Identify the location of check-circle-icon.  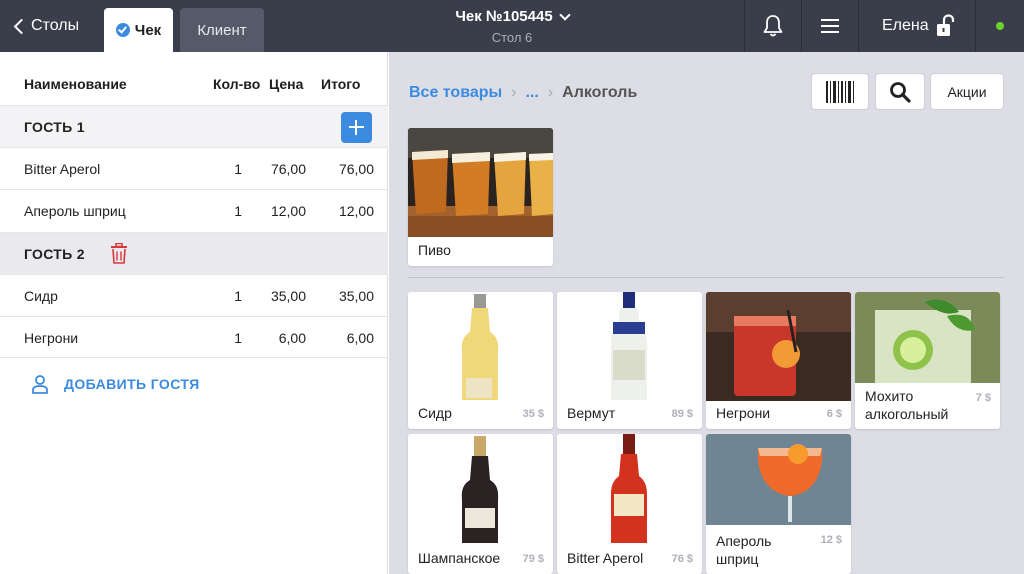
(122, 30).